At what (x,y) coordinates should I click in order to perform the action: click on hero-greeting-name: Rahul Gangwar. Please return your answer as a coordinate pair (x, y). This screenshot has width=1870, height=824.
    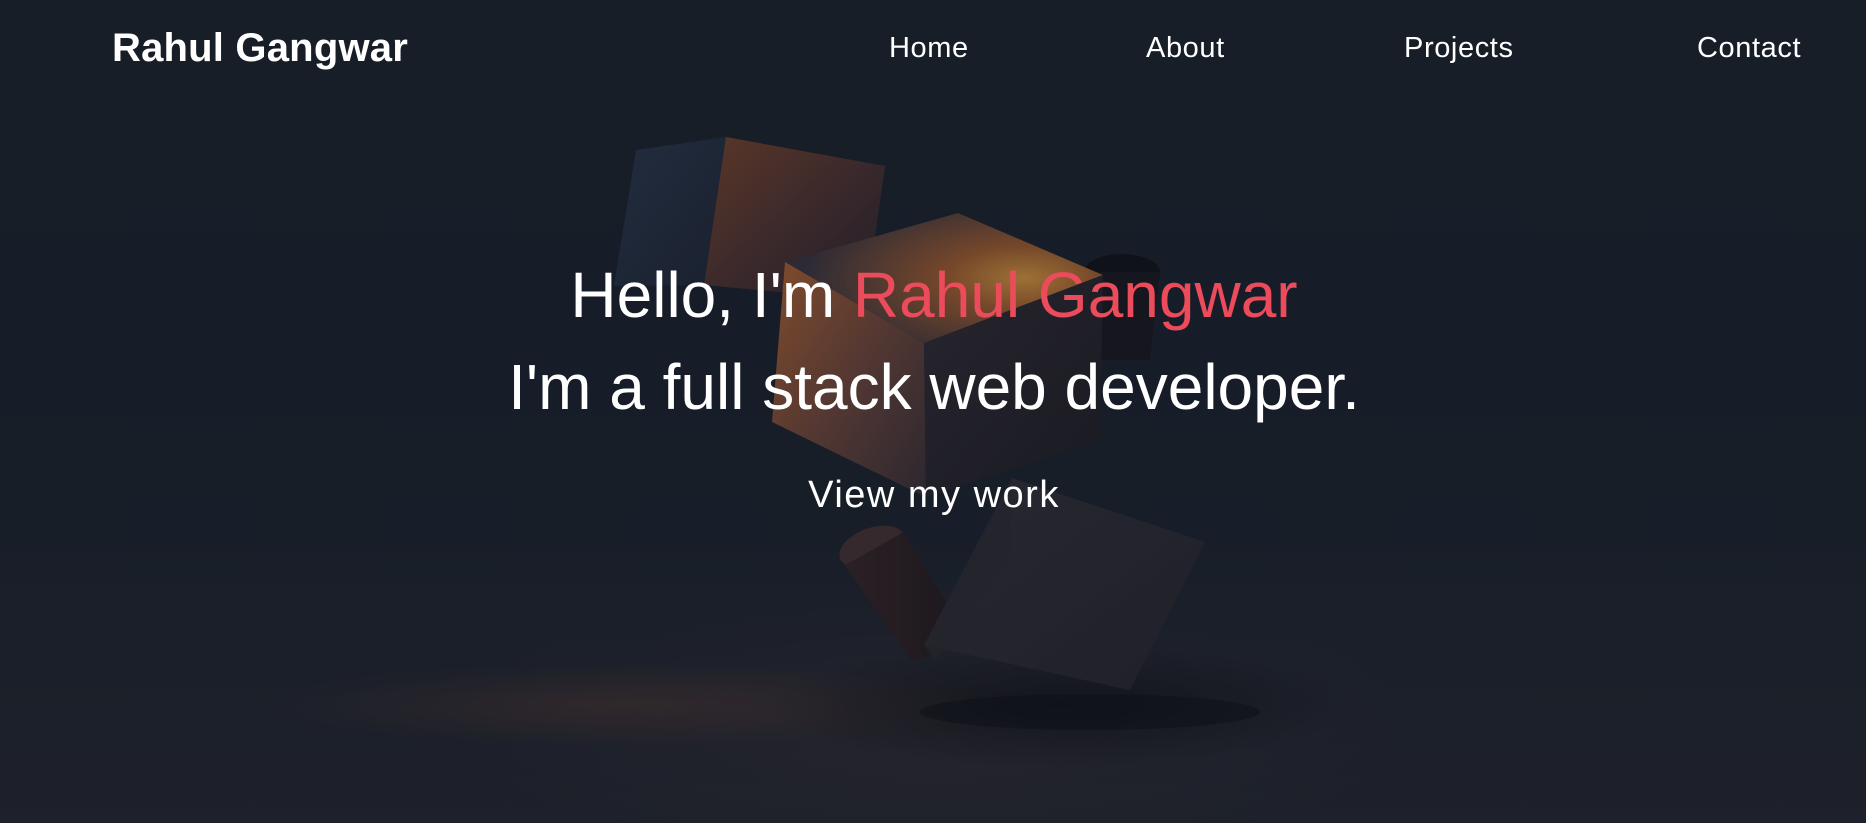
    Looking at the image, I should click on (1075, 295).